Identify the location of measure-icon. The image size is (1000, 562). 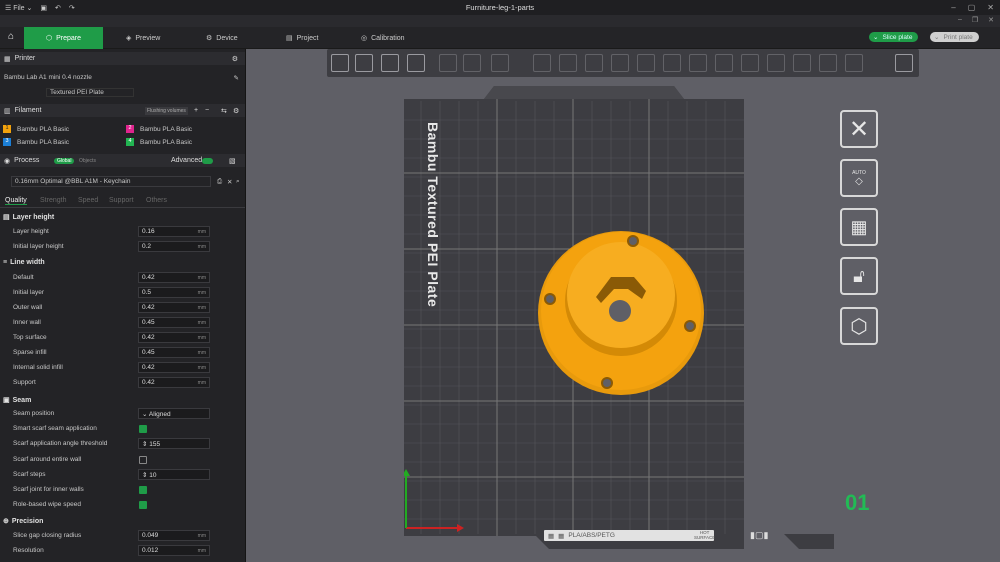
(828, 63).